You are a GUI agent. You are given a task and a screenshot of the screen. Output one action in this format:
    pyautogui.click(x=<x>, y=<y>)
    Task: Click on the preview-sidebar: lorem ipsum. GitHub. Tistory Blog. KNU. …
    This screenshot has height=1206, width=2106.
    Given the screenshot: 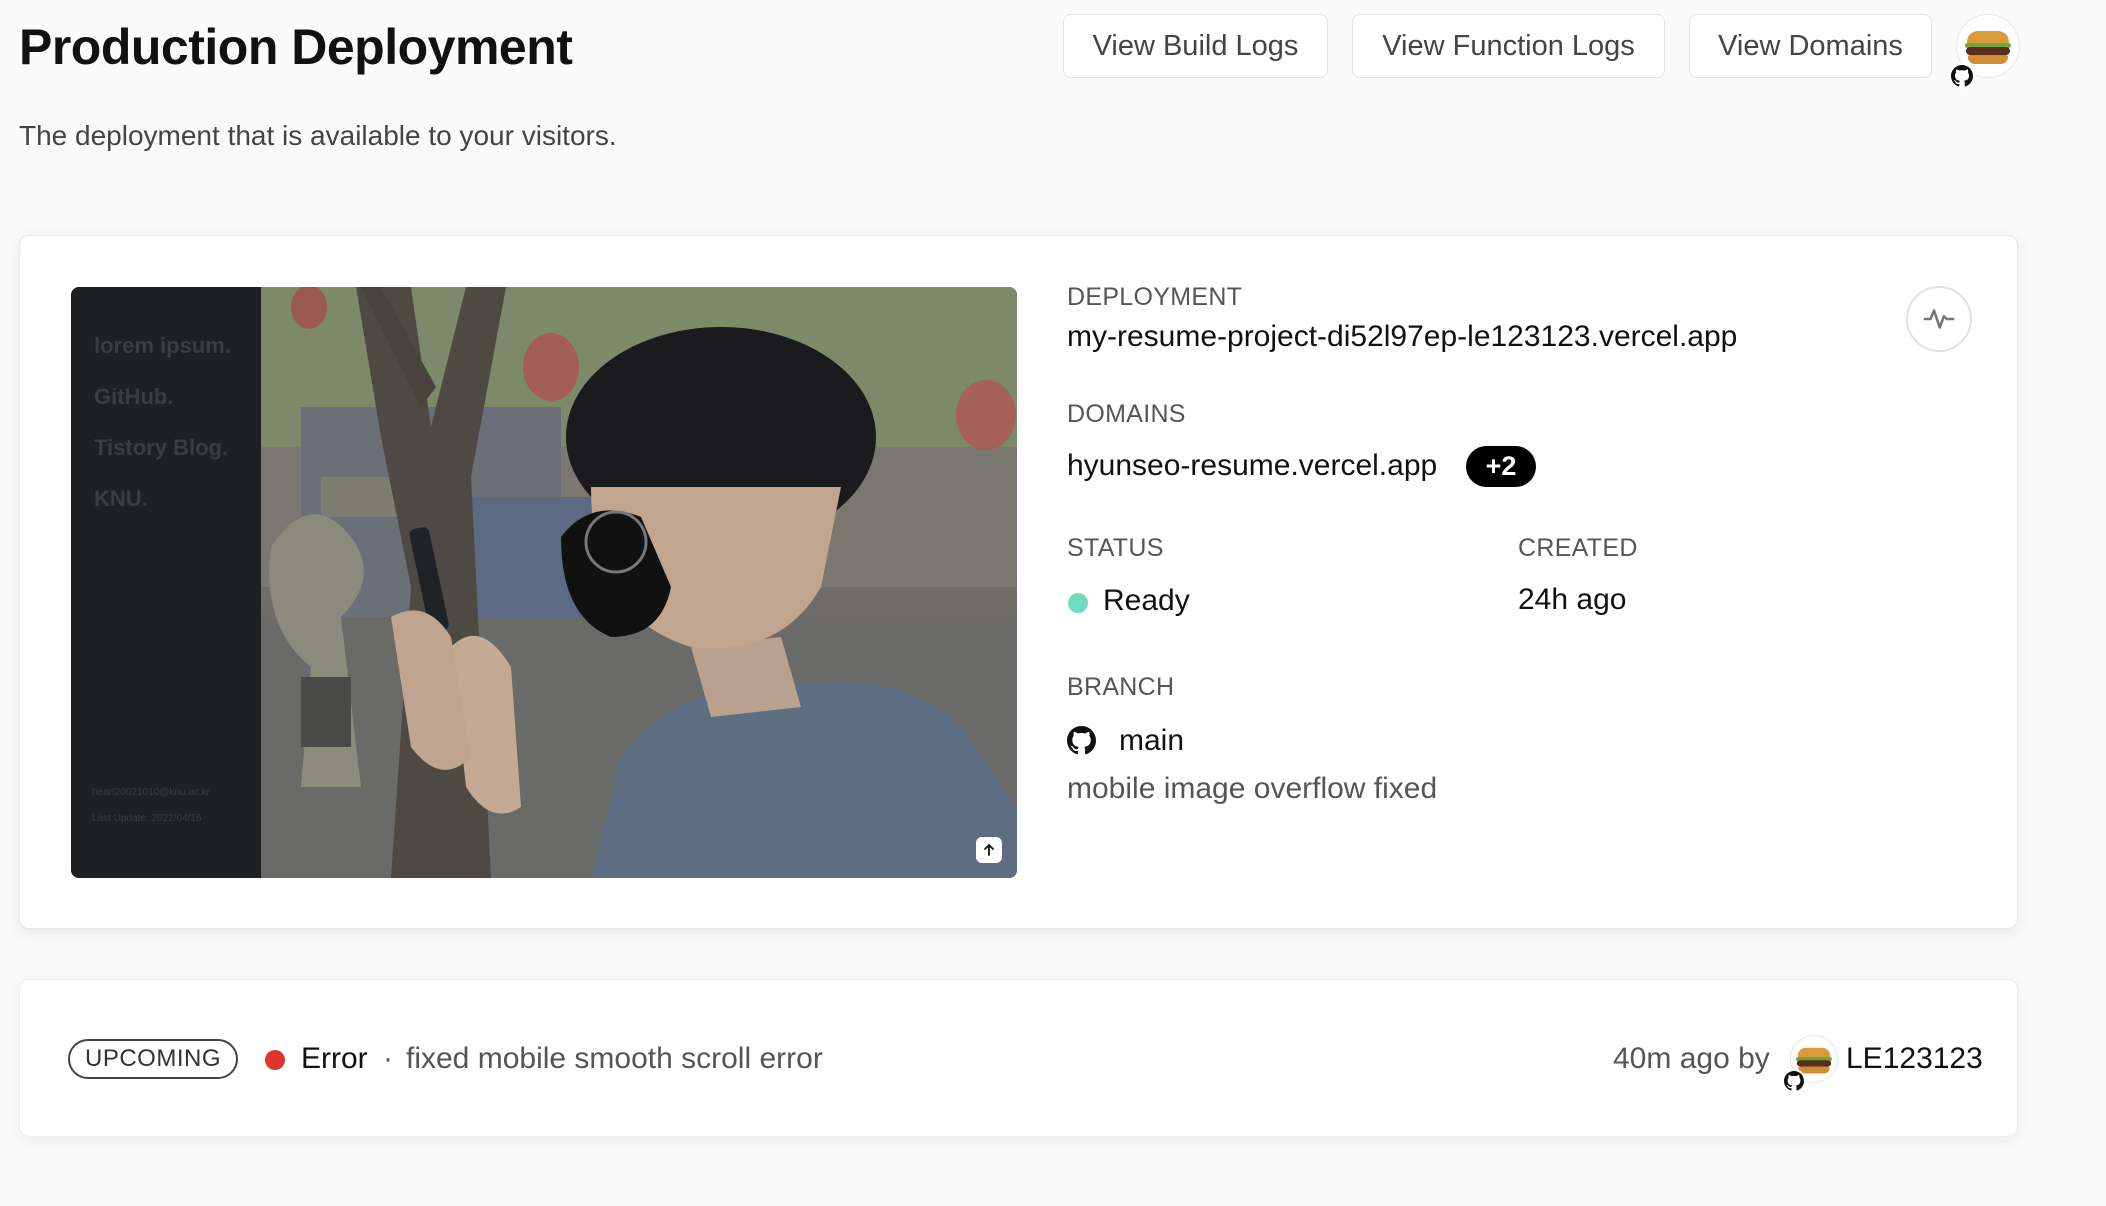 What is the action you would take?
    pyautogui.click(x=166, y=582)
    